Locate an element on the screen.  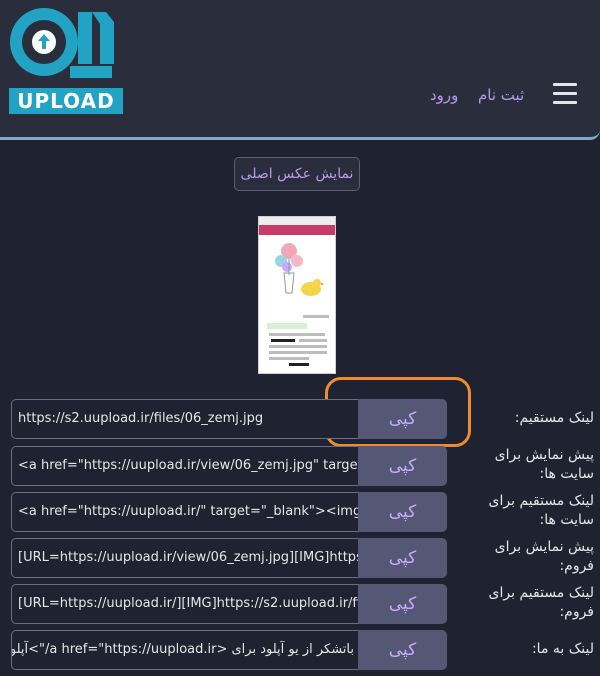
register-link: ثبت نام is located at coordinates (501, 95).